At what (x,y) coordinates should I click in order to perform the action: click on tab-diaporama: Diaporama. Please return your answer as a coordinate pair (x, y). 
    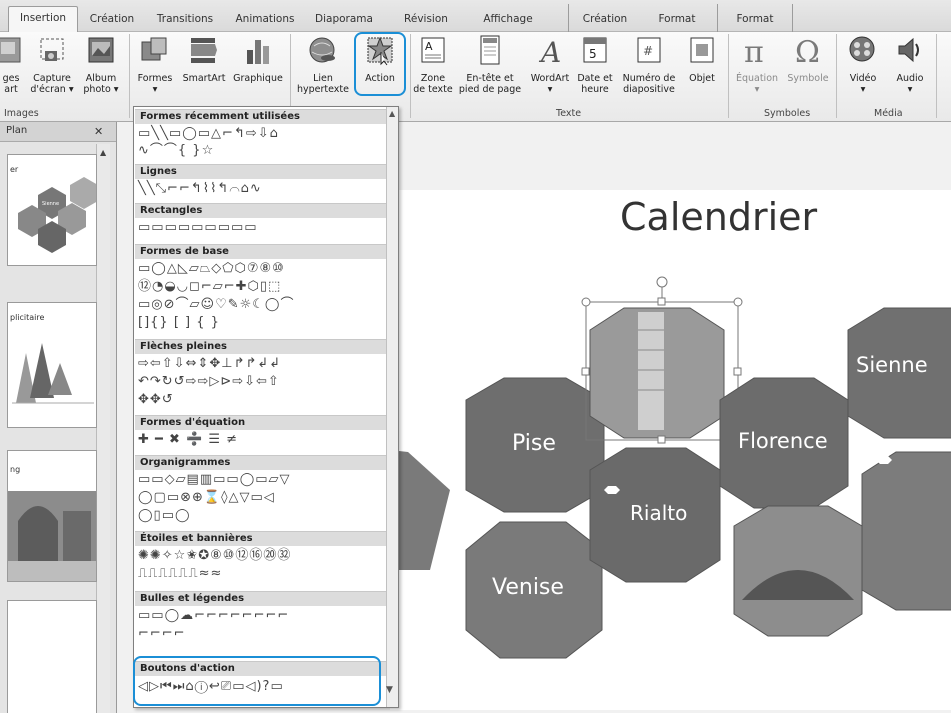
    Looking at the image, I should click on (344, 20).